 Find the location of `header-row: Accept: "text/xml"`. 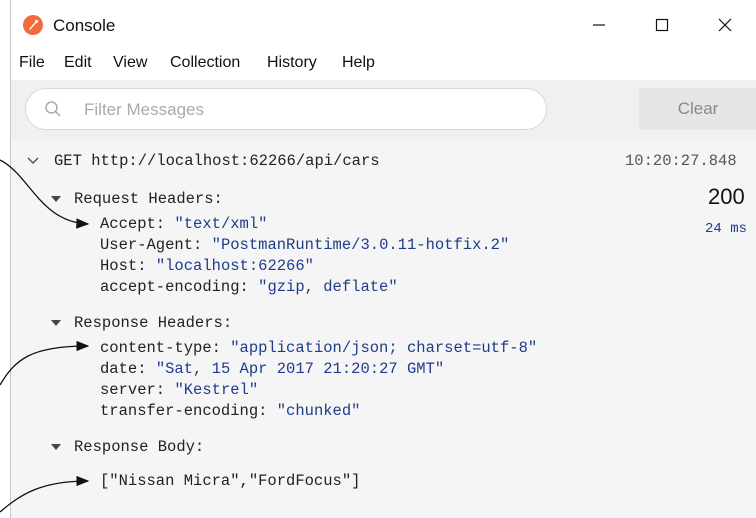

header-row: Accept: "text/xml" is located at coordinates (184, 224).